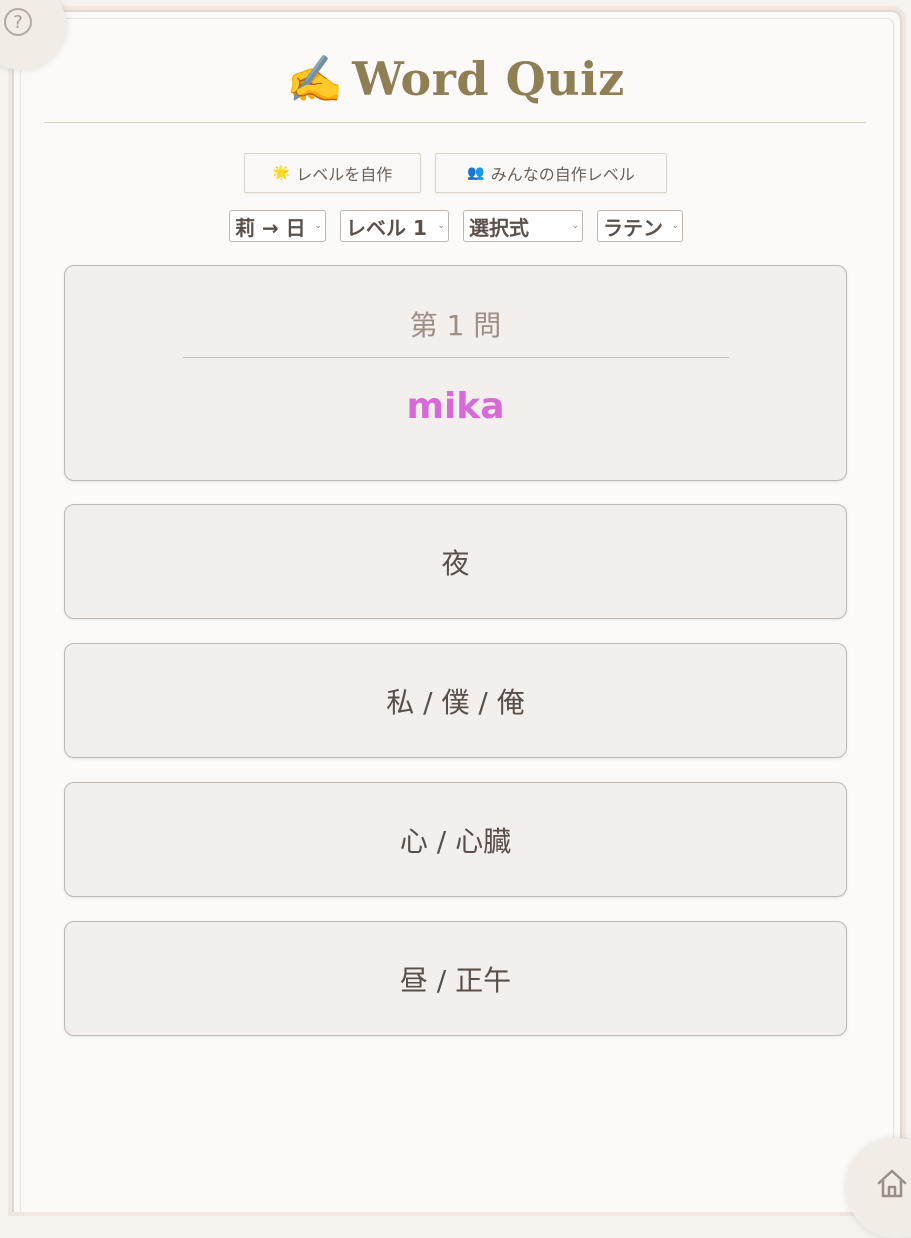  I want to click on home-icon, so click(892, 1183).